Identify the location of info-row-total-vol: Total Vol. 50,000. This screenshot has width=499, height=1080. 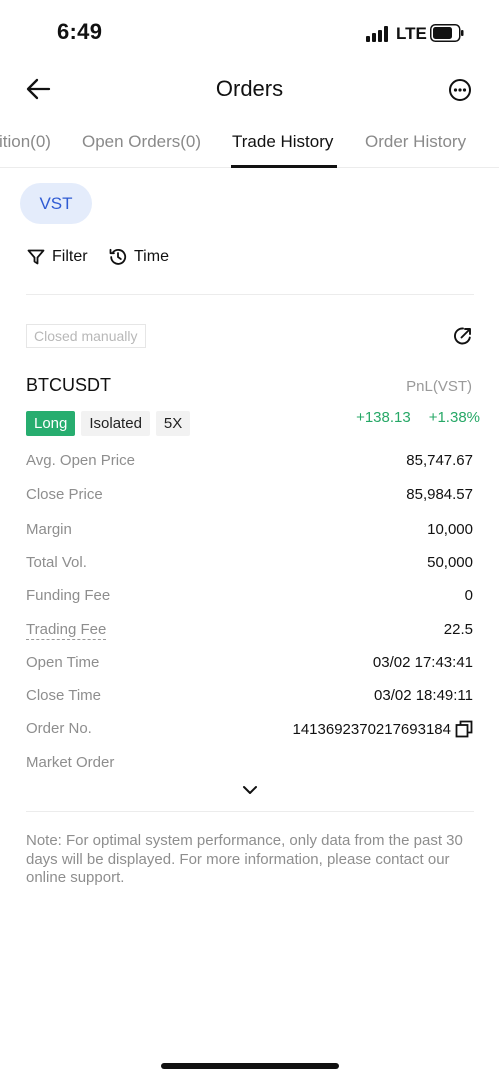
(249, 565).